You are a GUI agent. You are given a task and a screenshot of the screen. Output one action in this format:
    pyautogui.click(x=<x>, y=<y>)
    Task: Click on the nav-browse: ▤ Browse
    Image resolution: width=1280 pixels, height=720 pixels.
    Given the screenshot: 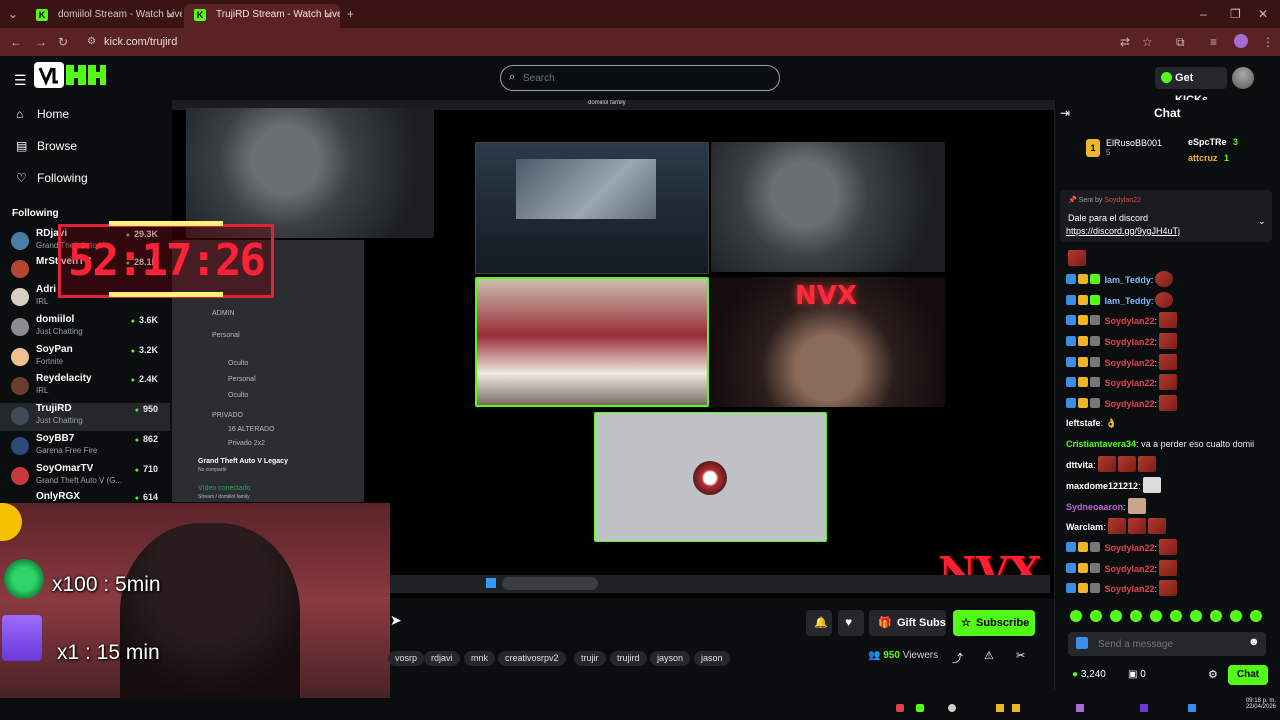 What is the action you would take?
    pyautogui.click(x=46, y=146)
    